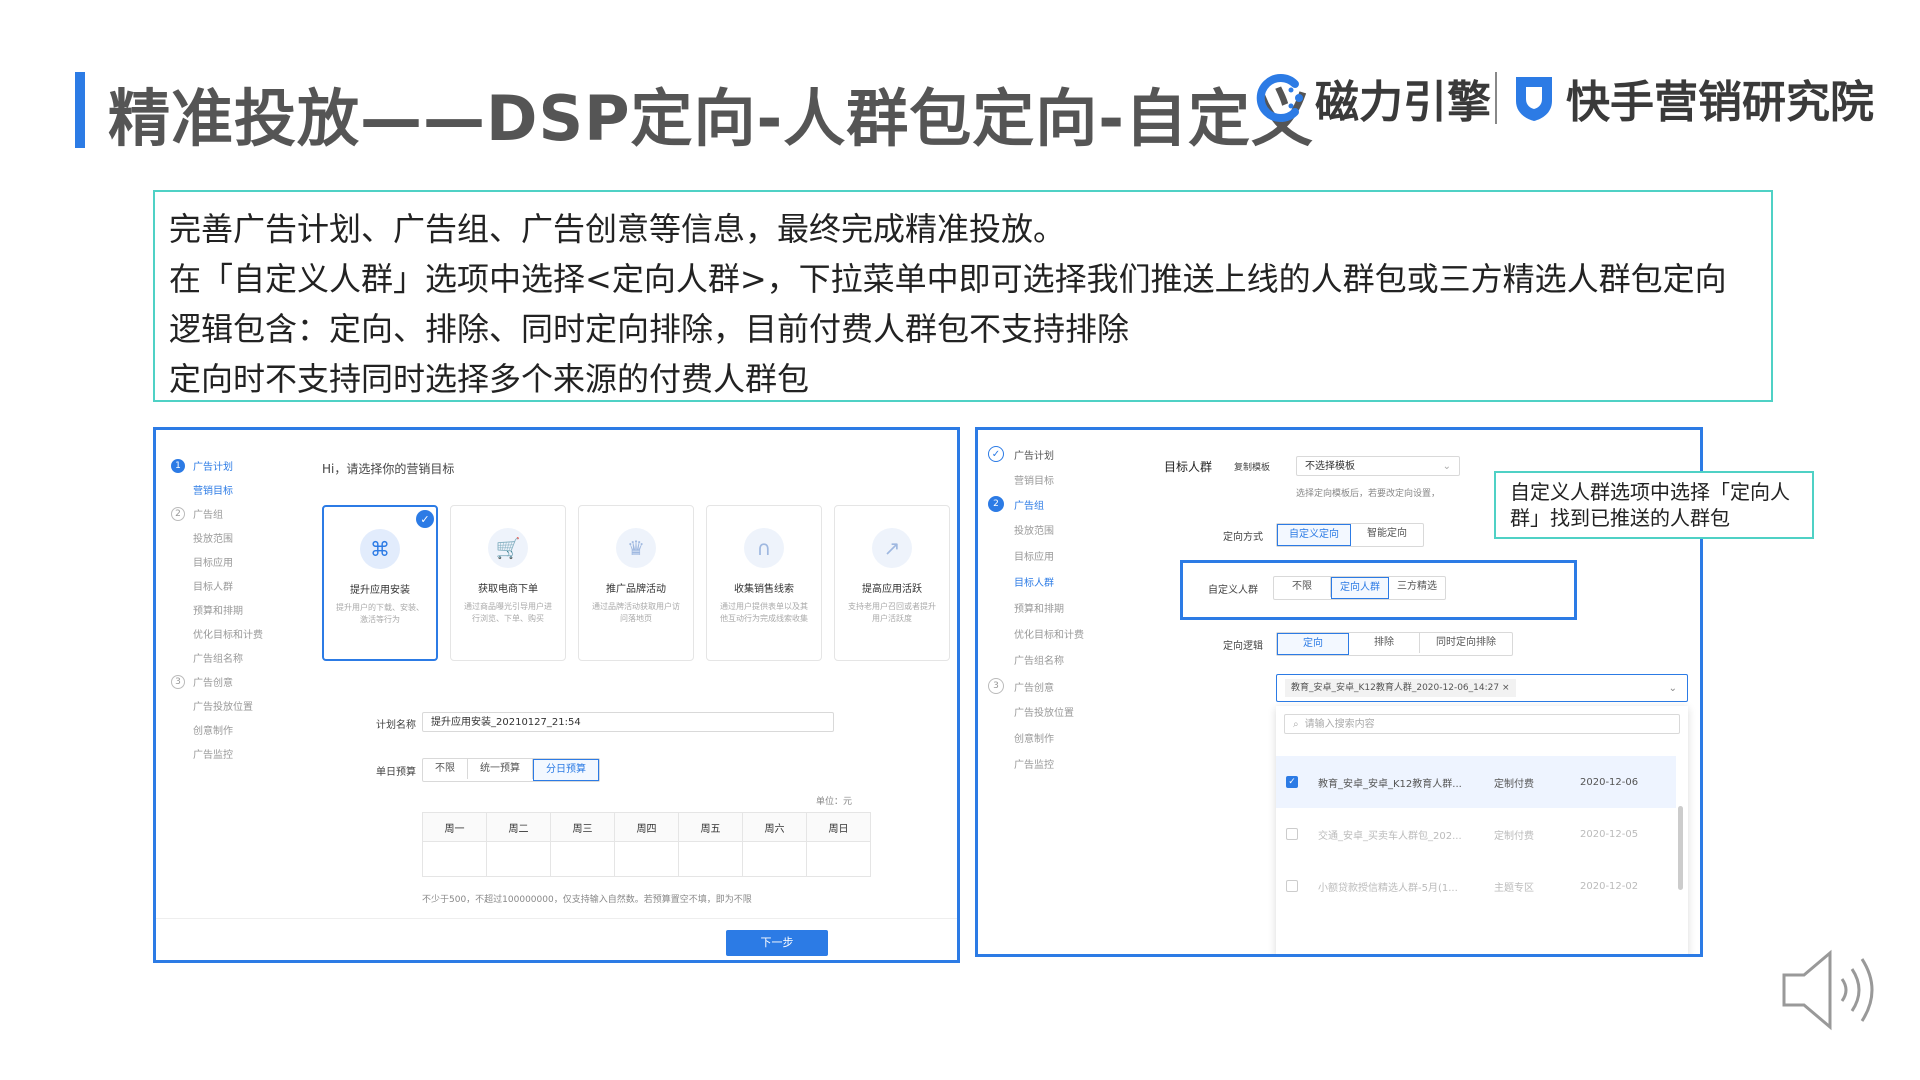  I want to click on speaker-icon, so click(1835, 990).